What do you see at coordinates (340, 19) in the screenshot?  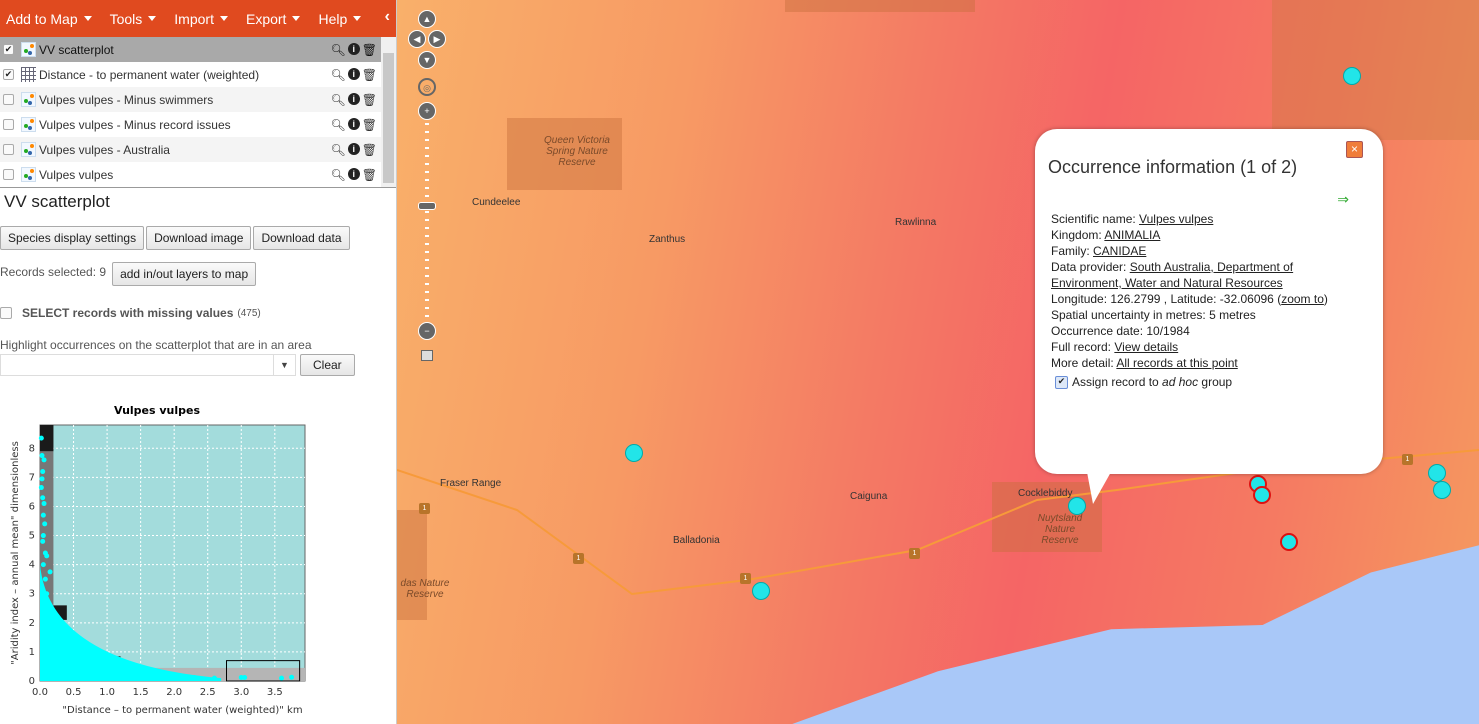 I see `menu-help: Help` at bounding box center [340, 19].